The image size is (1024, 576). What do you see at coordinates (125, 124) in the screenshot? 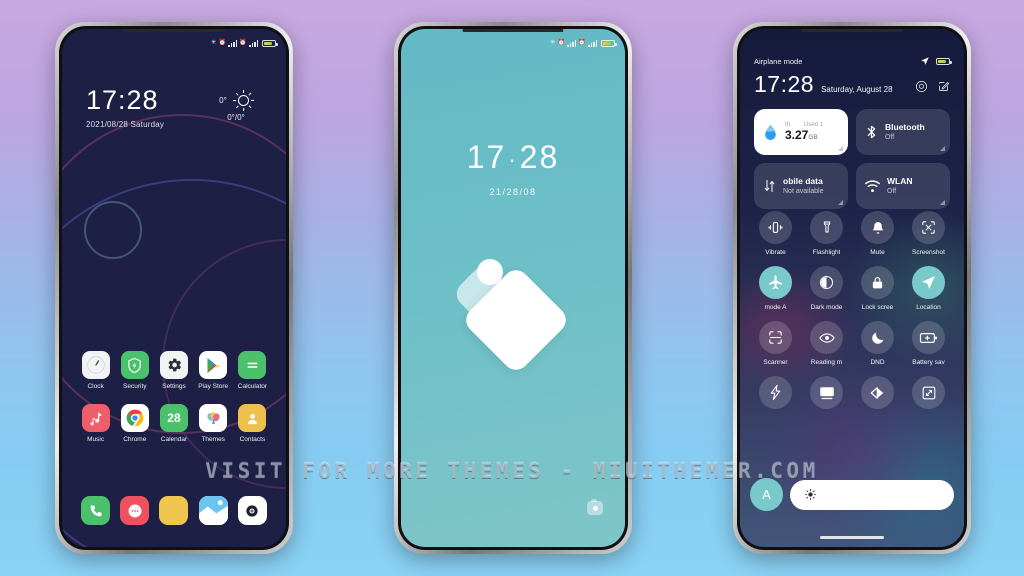
I see `clock-date: 2021/08/28 Saturday` at bounding box center [125, 124].